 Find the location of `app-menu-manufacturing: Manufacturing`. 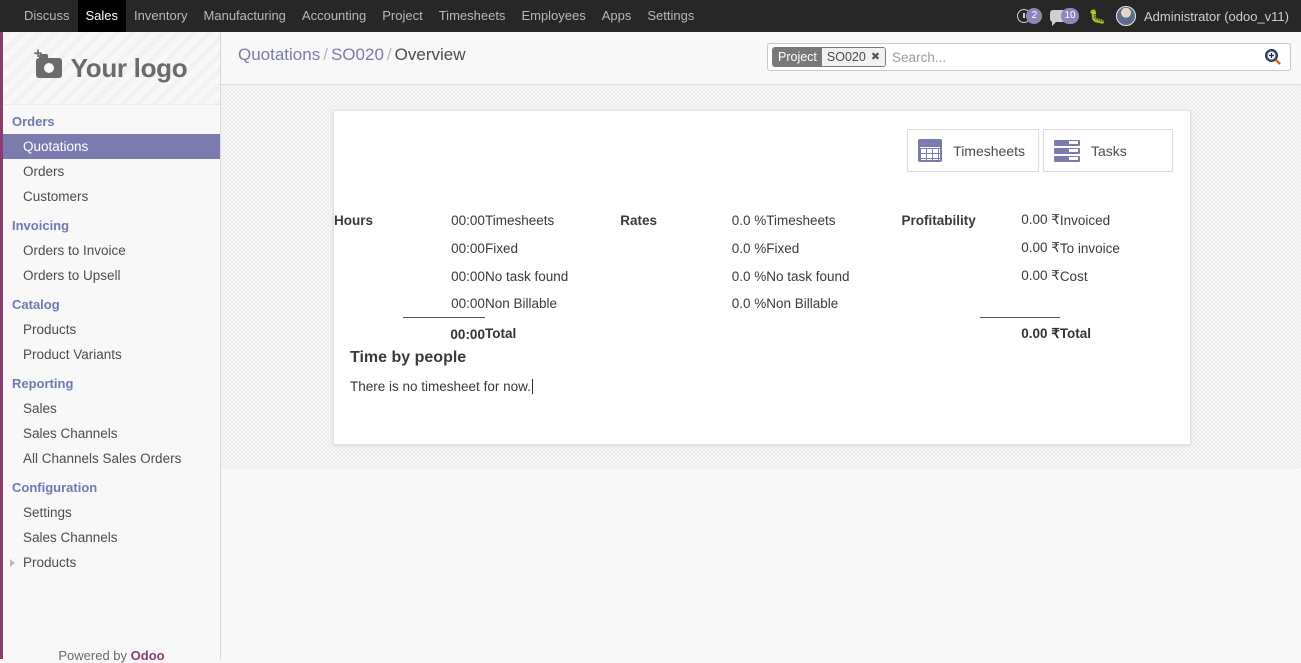

app-menu-manufacturing: Manufacturing is located at coordinates (245, 16).